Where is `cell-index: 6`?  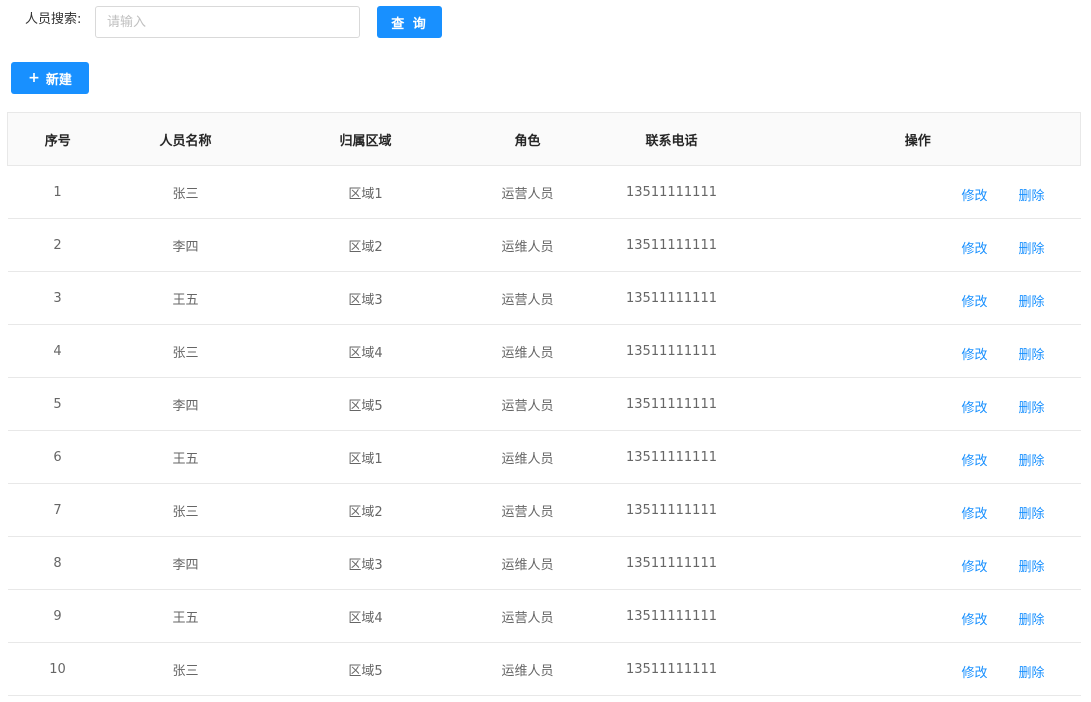 cell-index: 6 is located at coordinates (57, 457).